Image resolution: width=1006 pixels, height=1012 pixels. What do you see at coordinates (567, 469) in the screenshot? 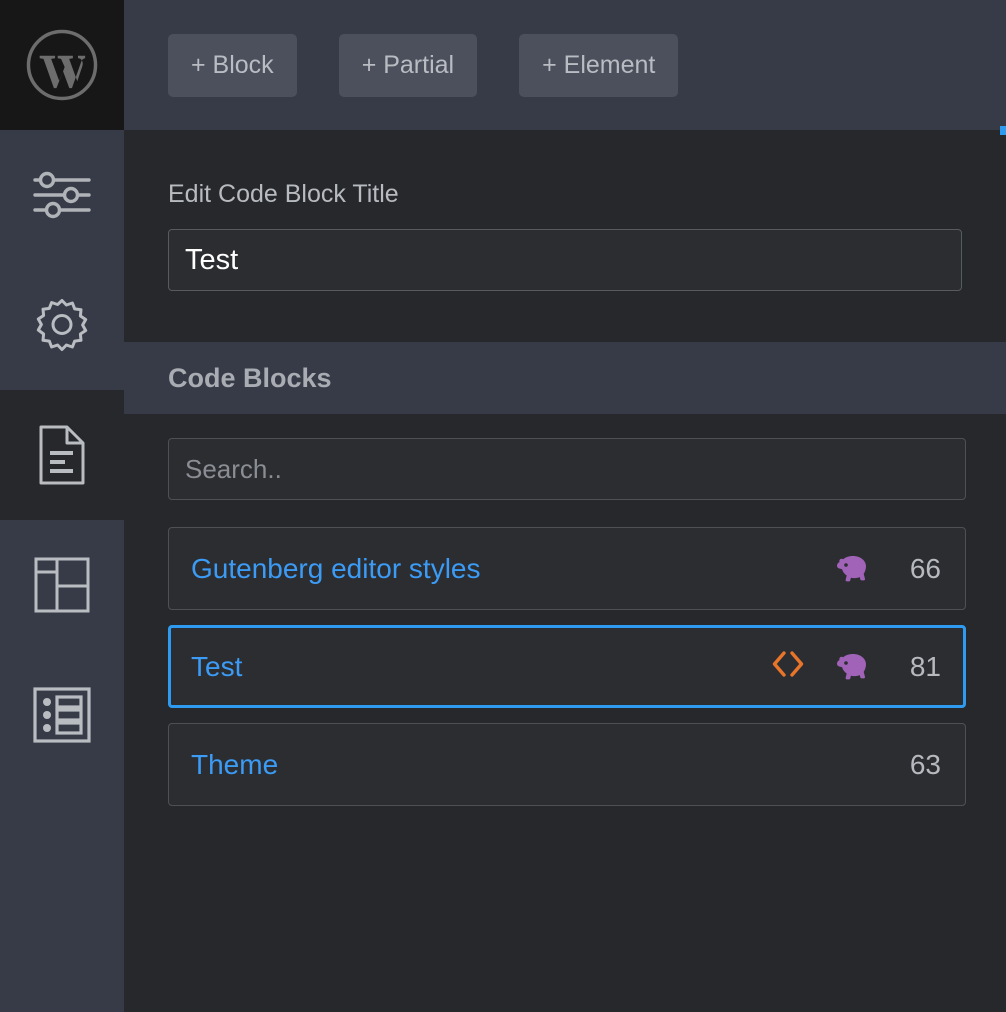
I see `search-input` at bounding box center [567, 469].